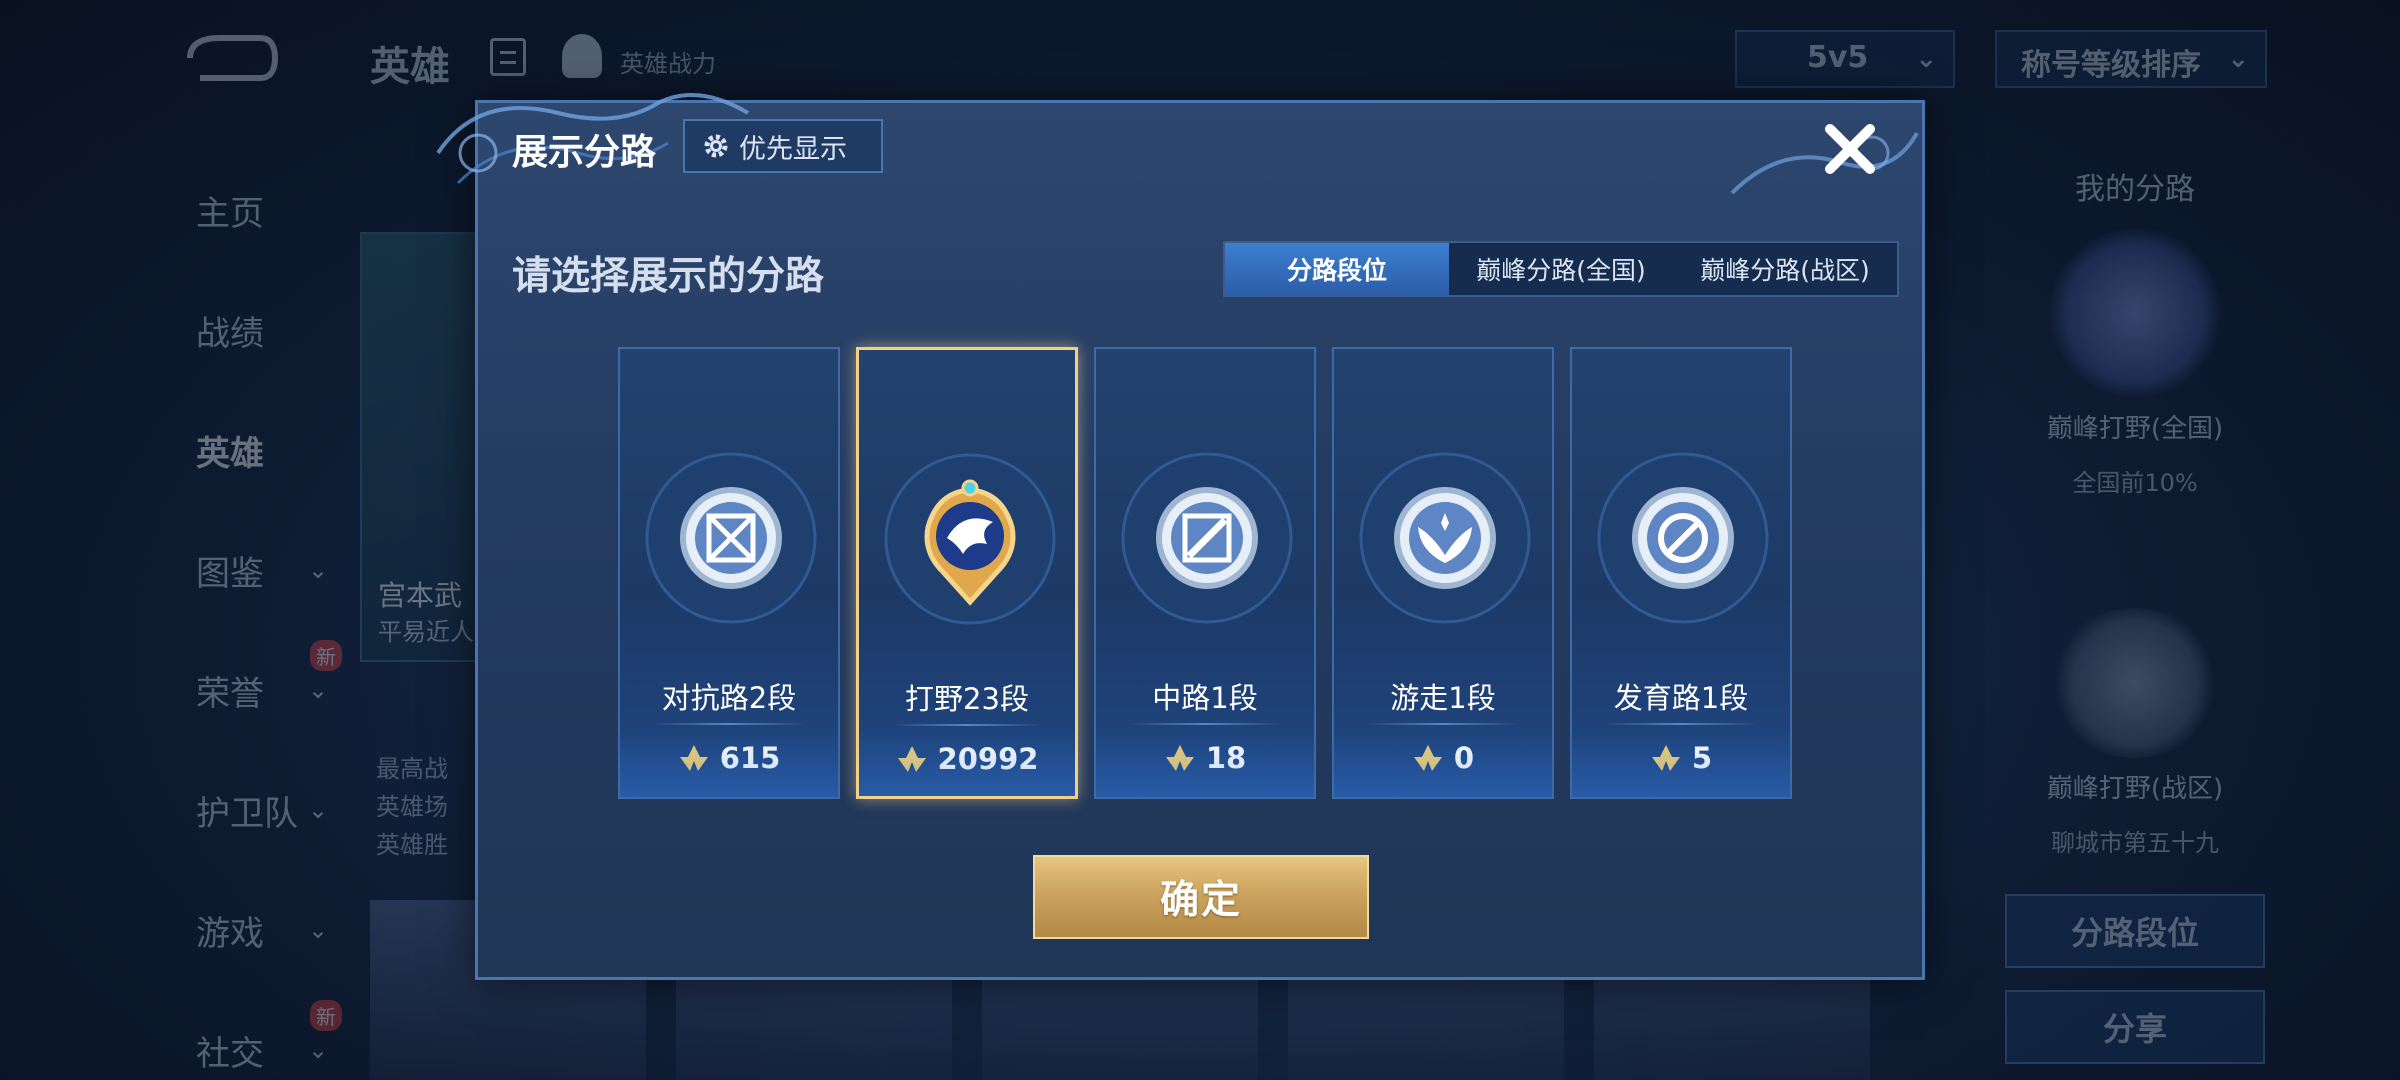 This screenshot has height=1080, width=2400. I want to click on gear-icon, so click(716, 146).